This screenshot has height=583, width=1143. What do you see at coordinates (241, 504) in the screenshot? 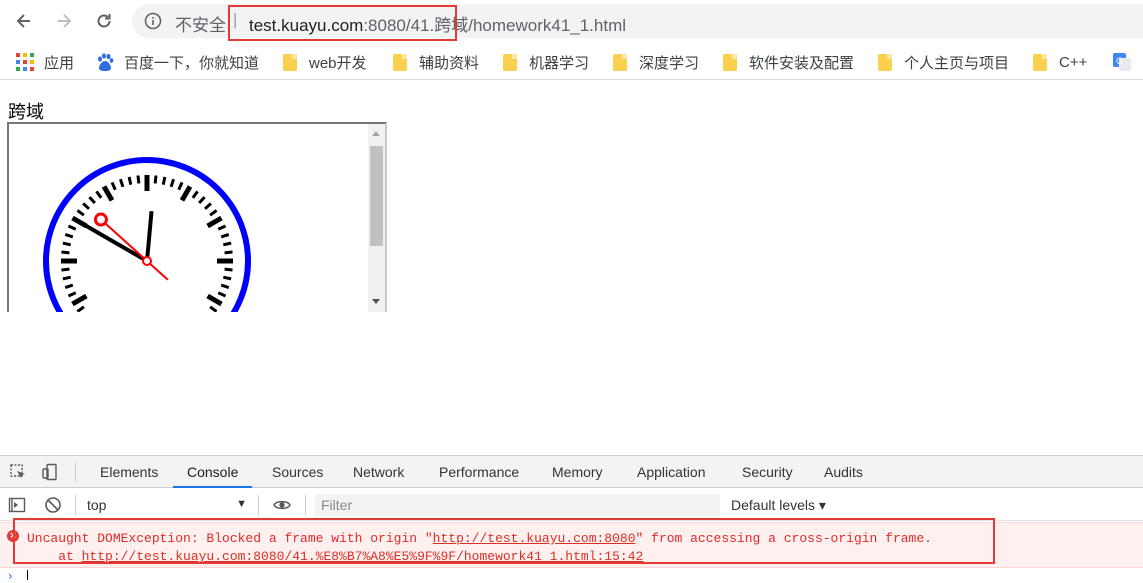
I see `dropdown-caret-icon: ▼` at bounding box center [241, 504].